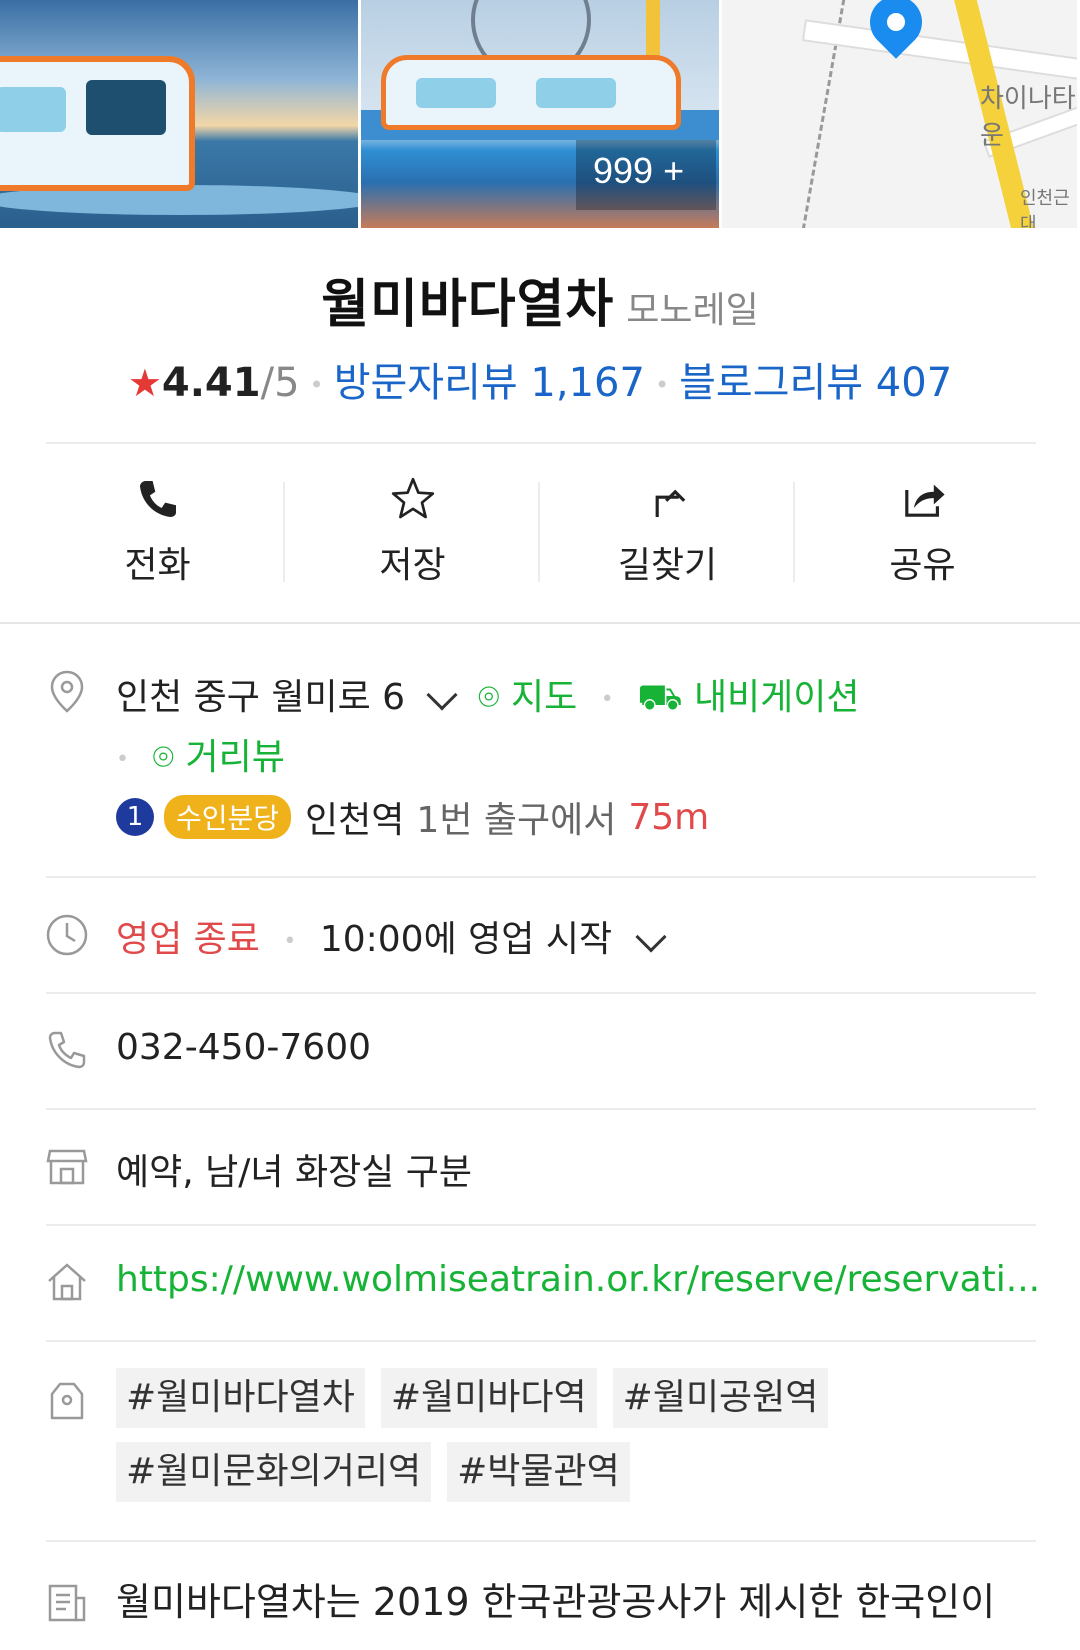 The image size is (1080, 1650). What do you see at coordinates (1045, 208) in the screenshot?
I see `map-label-incheon: 인천근대` at bounding box center [1045, 208].